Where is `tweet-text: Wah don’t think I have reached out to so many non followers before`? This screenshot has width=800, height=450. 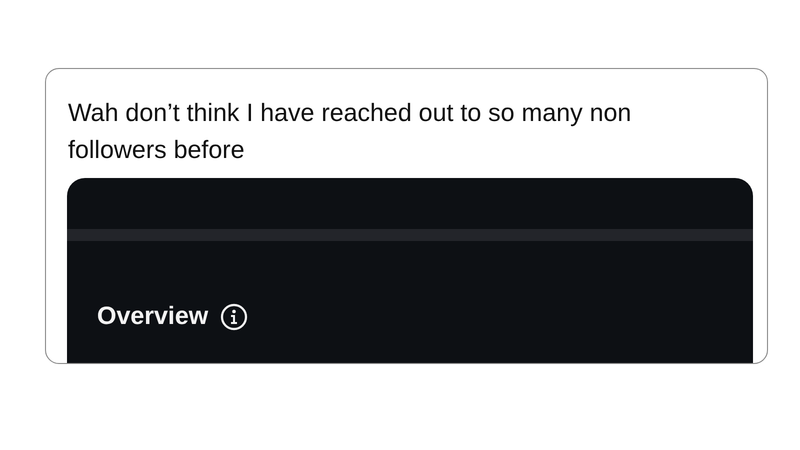
tweet-text: Wah don’t think I have reached out to so many non followers before is located at coordinates (350, 132).